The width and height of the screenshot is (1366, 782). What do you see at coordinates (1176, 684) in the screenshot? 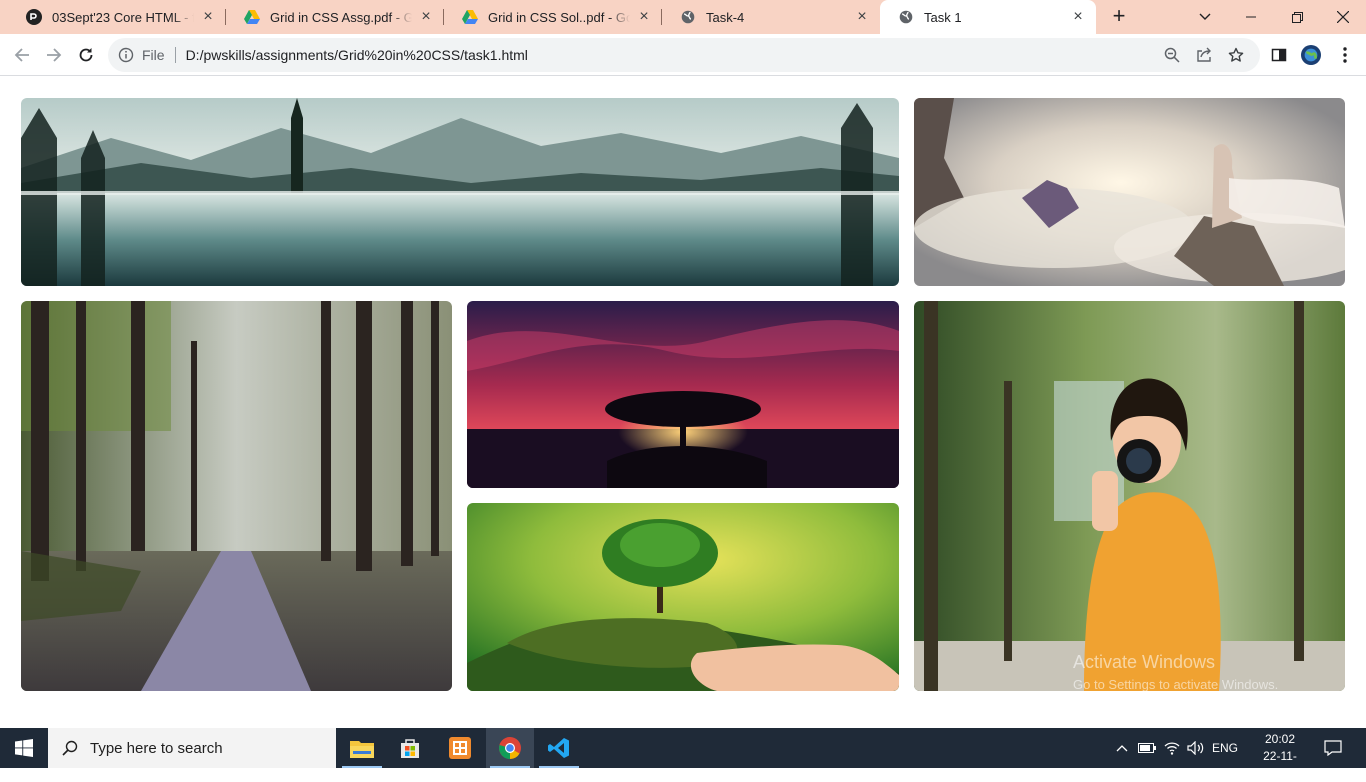
I see `watermark-subtitle: Go to Settings to activate Windows.` at bounding box center [1176, 684].